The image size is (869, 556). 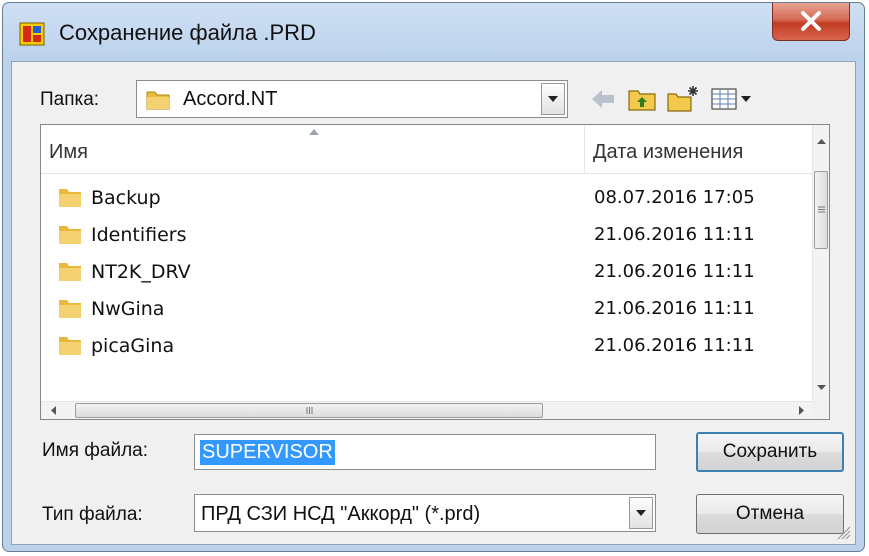 What do you see at coordinates (32, 34) in the screenshot?
I see `app-icon` at bounding box center [32, 34].